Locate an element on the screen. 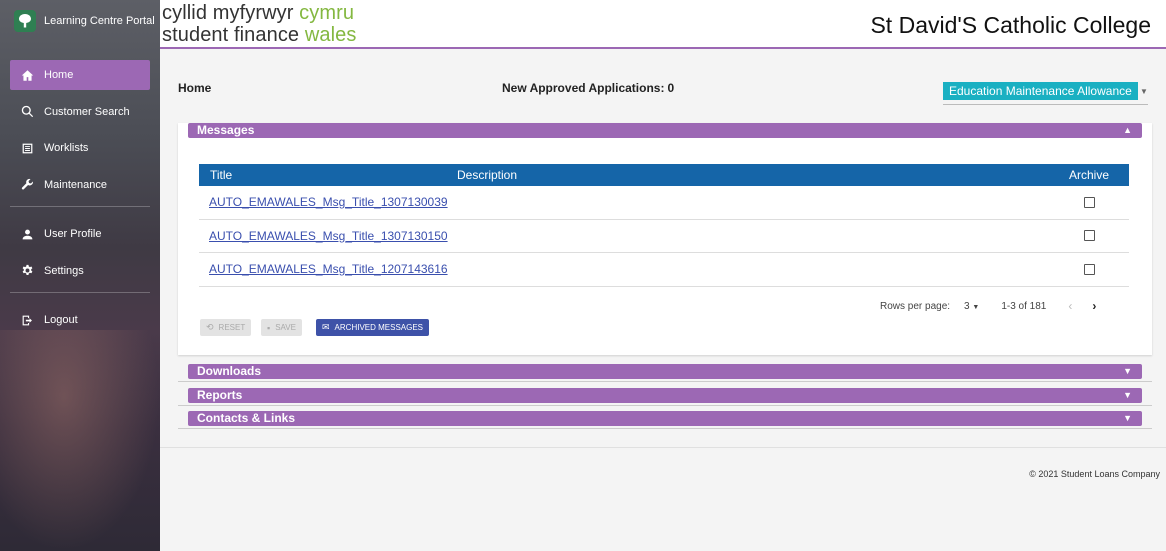 Image resolution: width=1166 pixels, height=551 pixels. college-name: St David'S Catholic College is located at coordinates (1010, 25).